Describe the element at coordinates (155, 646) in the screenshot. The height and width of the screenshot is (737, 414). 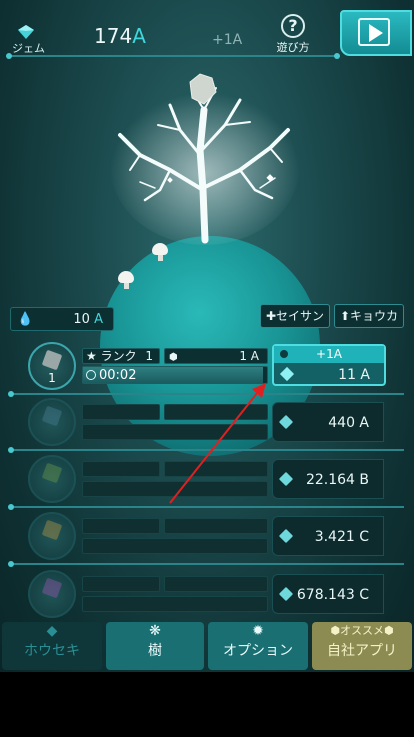
I see `tab-tree: ❋ 樹` at that location.